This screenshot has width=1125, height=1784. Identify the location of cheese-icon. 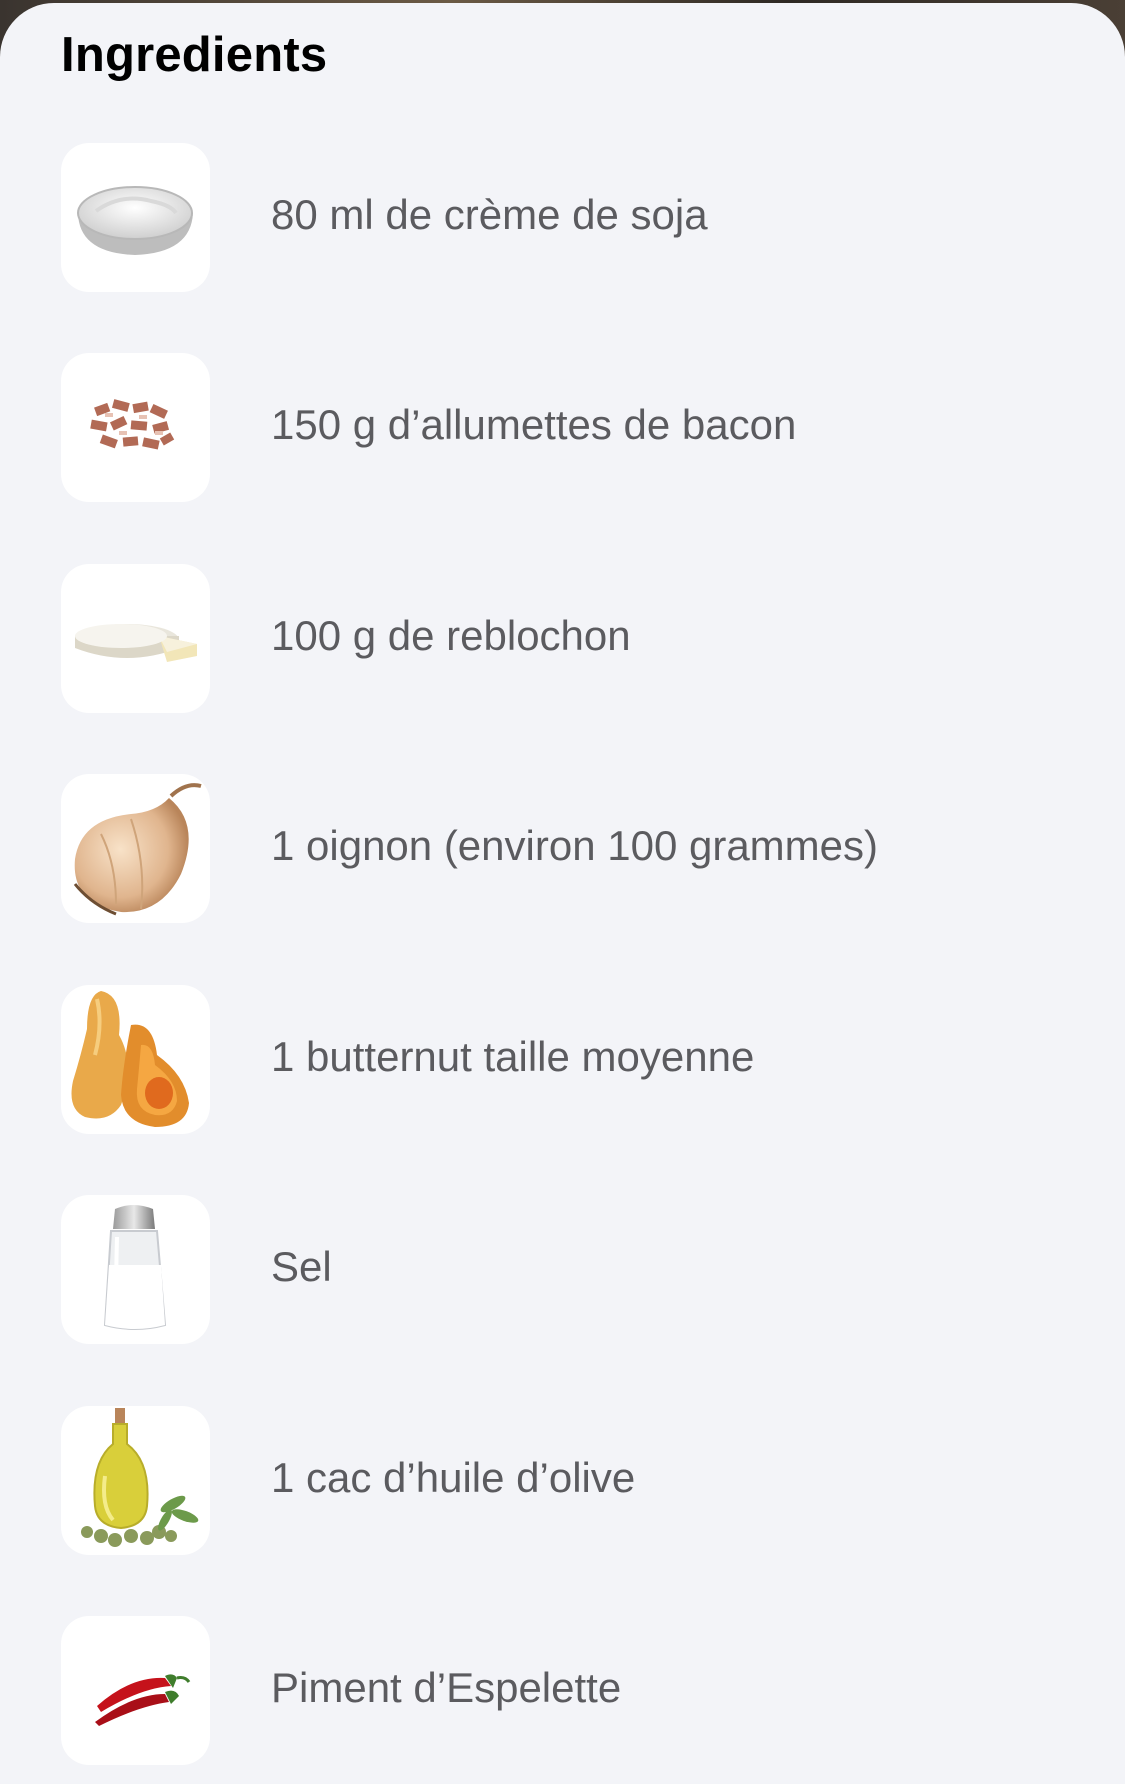
(135, 638).